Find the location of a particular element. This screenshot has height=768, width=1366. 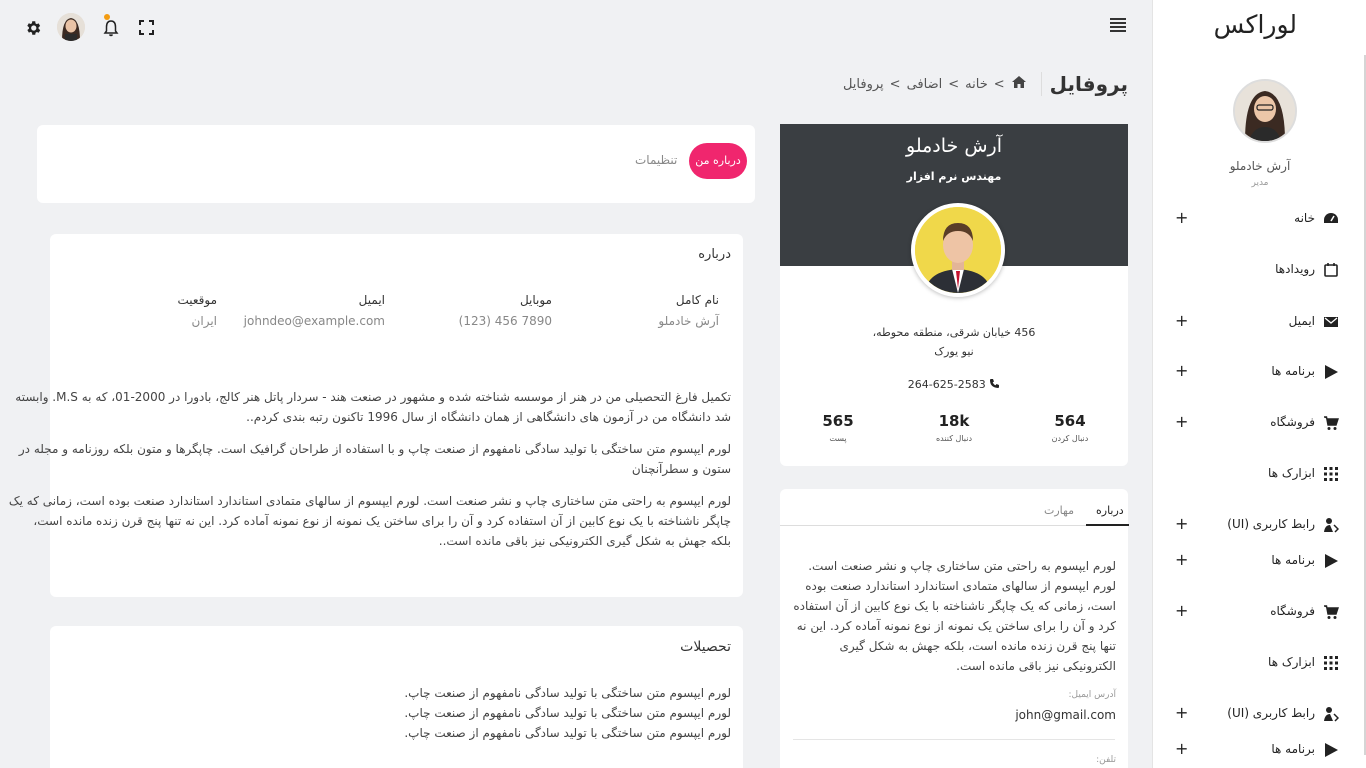

sidebar-item-email: ایمیل + is located at coordinates (1259, 323).